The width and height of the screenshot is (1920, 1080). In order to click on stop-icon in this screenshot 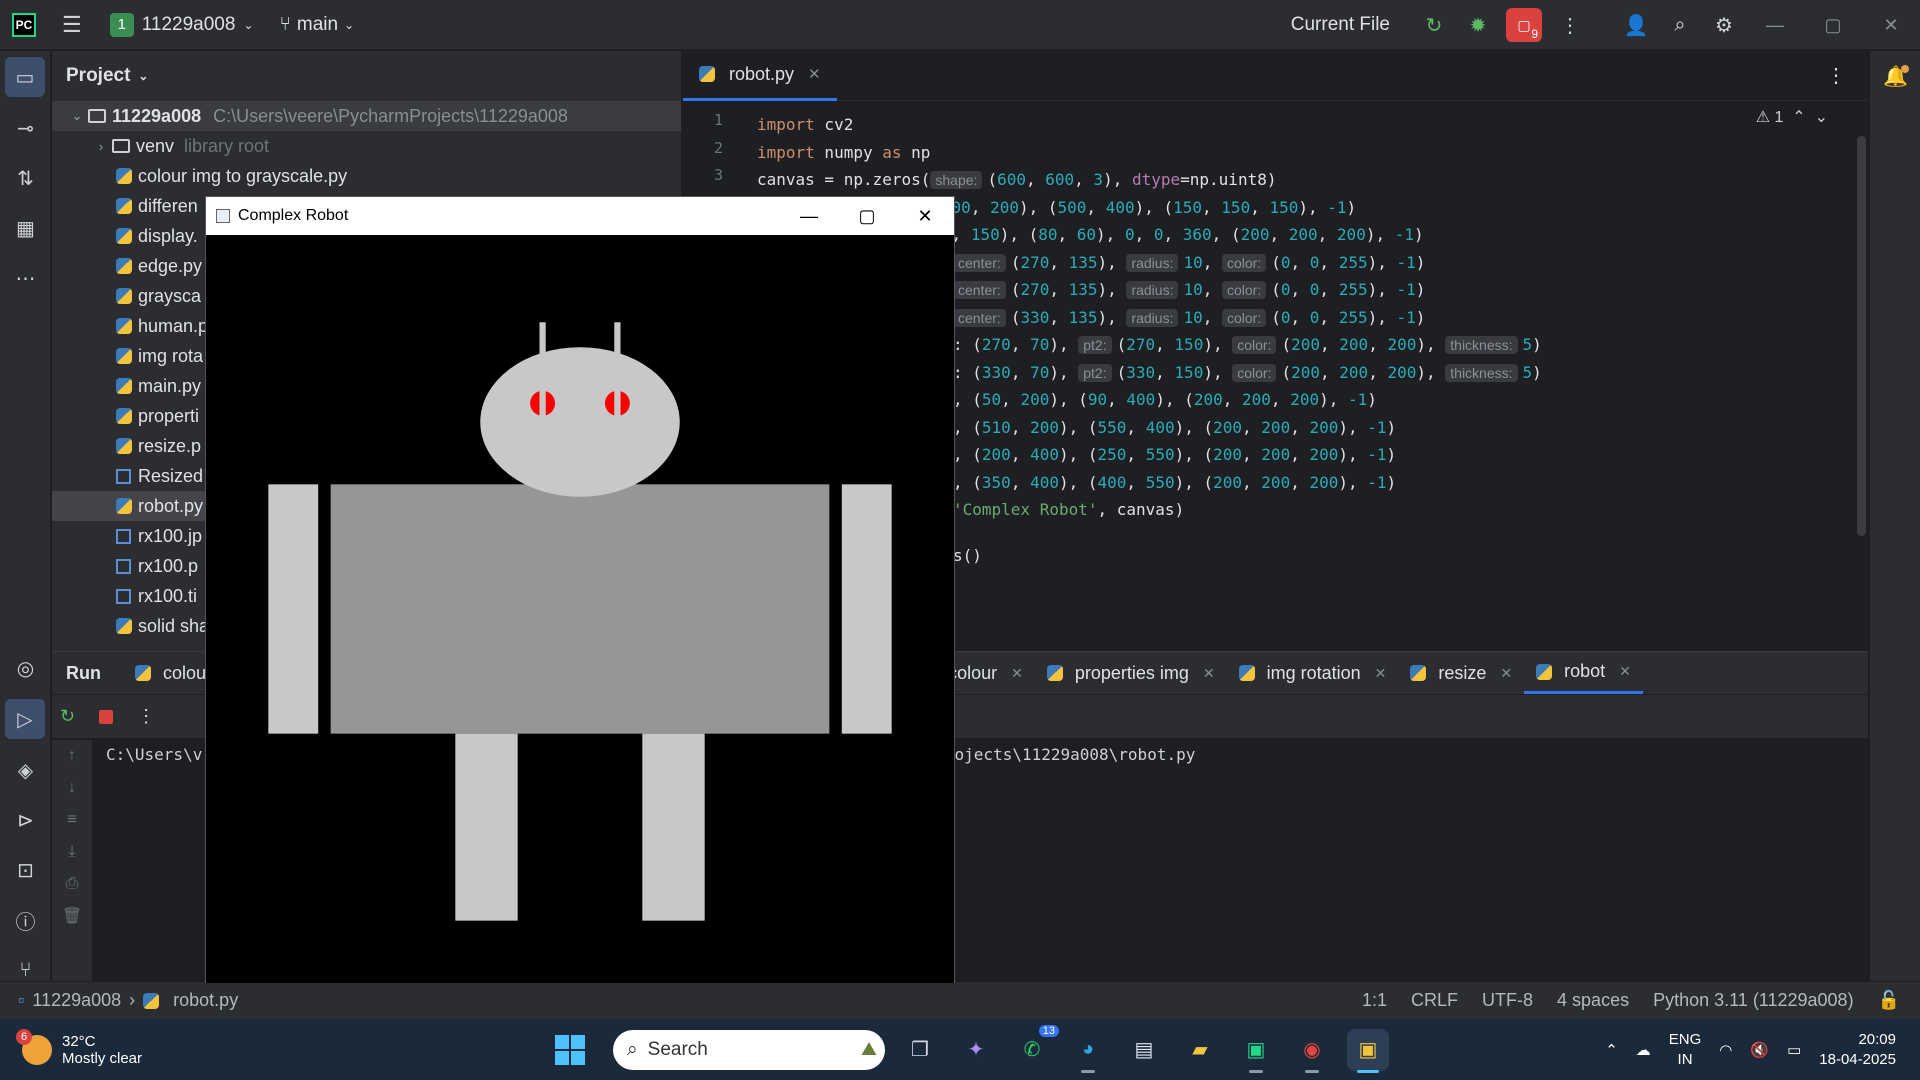, I will do `click(106, 716)`.